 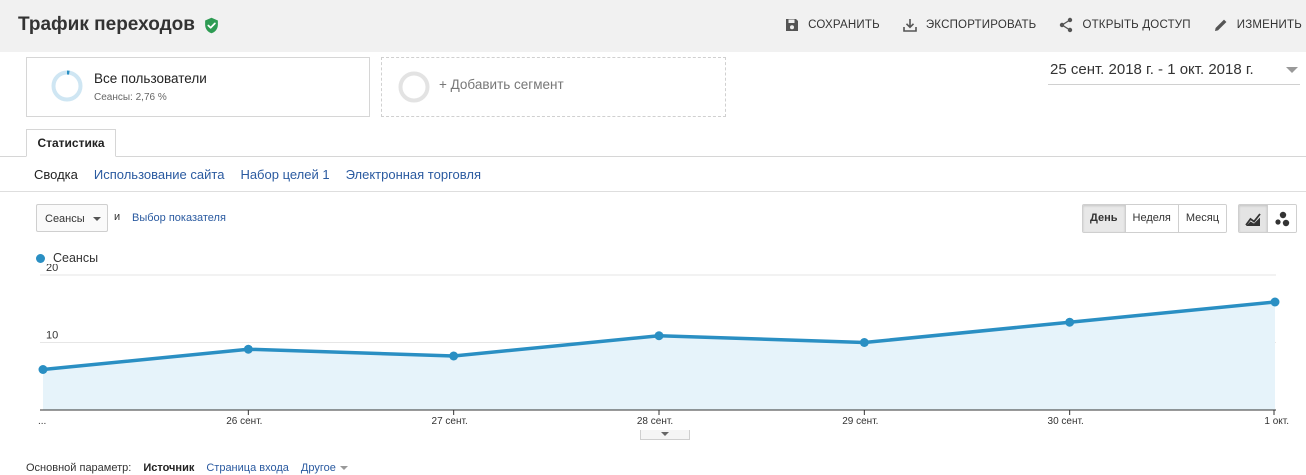 I want to click on save-label: СОХРАНИТЬ, so click(x=844, y=25).